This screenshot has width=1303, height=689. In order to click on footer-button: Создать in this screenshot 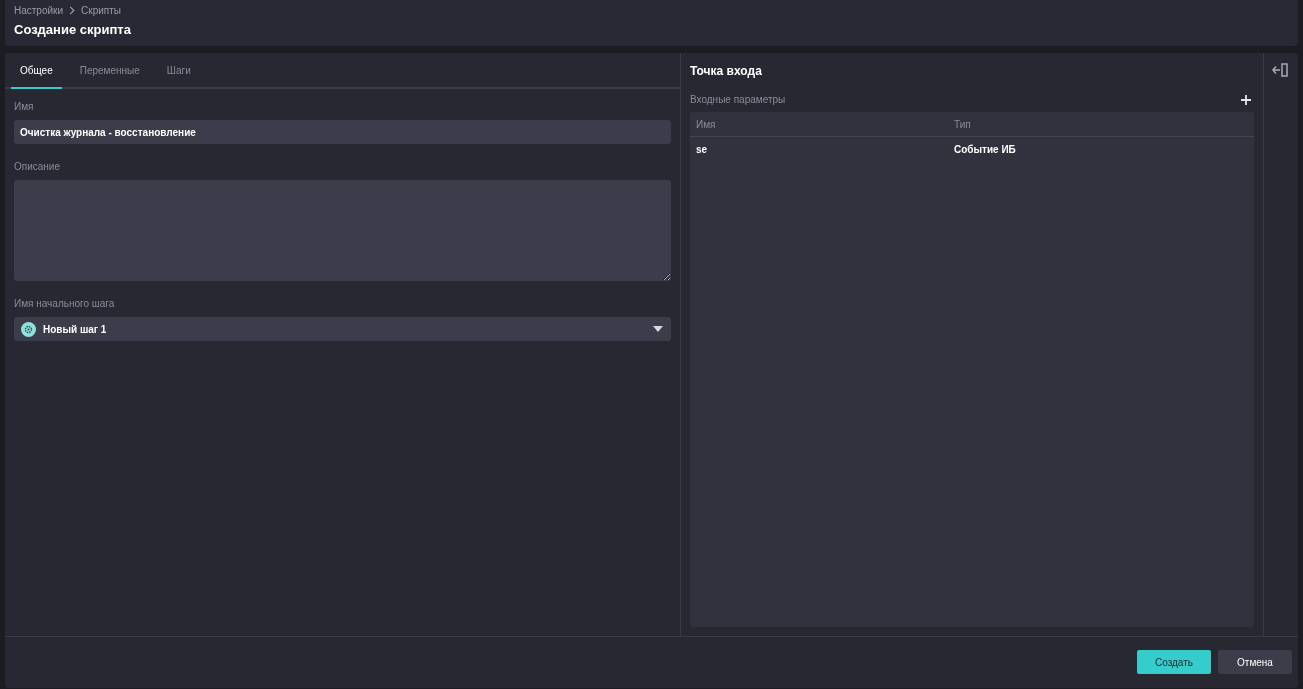, I will do `click(1174, 662)`.